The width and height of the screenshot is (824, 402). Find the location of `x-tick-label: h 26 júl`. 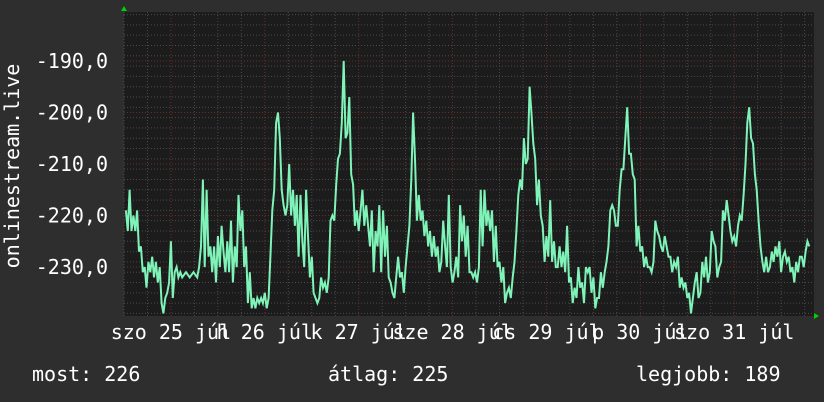

x-tick-label: h 26 júl is located at coordinates (265, 332).